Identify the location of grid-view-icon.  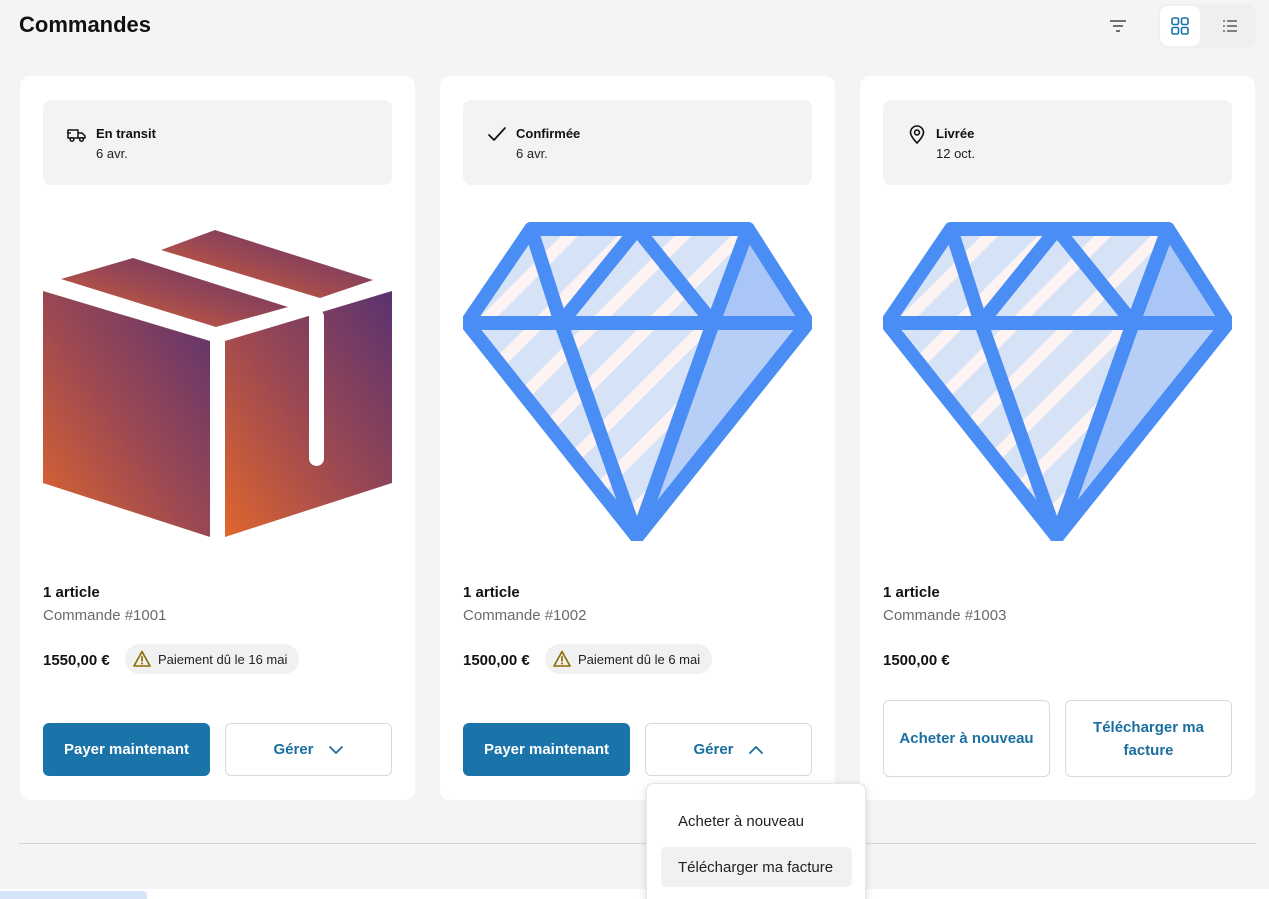
(1180, 26).